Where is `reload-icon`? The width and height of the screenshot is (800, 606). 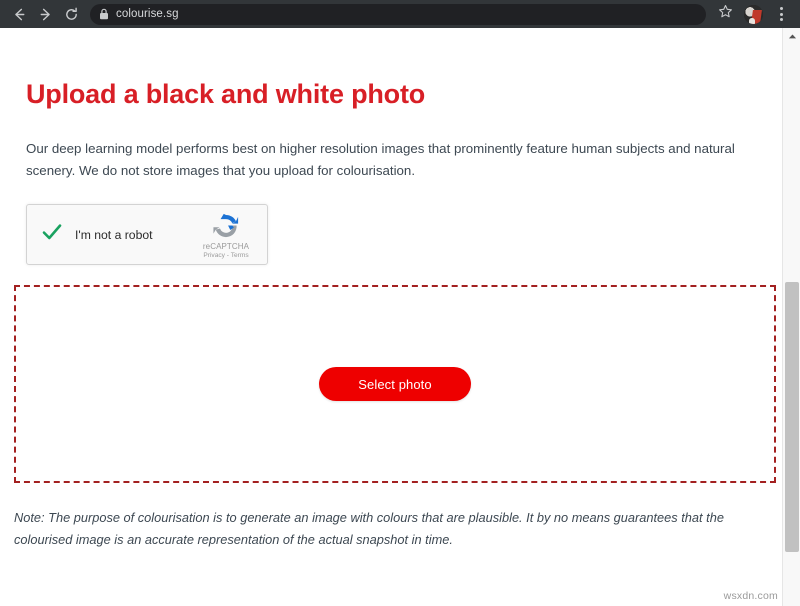
reload-icon is located at coordinates (71, 14).